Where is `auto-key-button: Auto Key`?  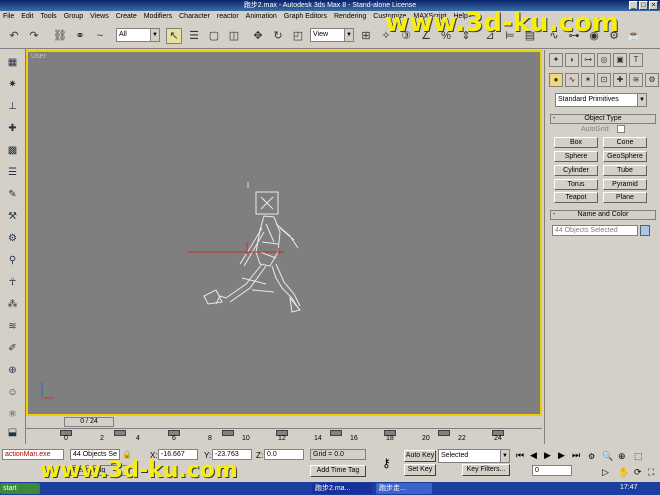 auto-key-button: Auto Key is located at coordinates (420, 456).